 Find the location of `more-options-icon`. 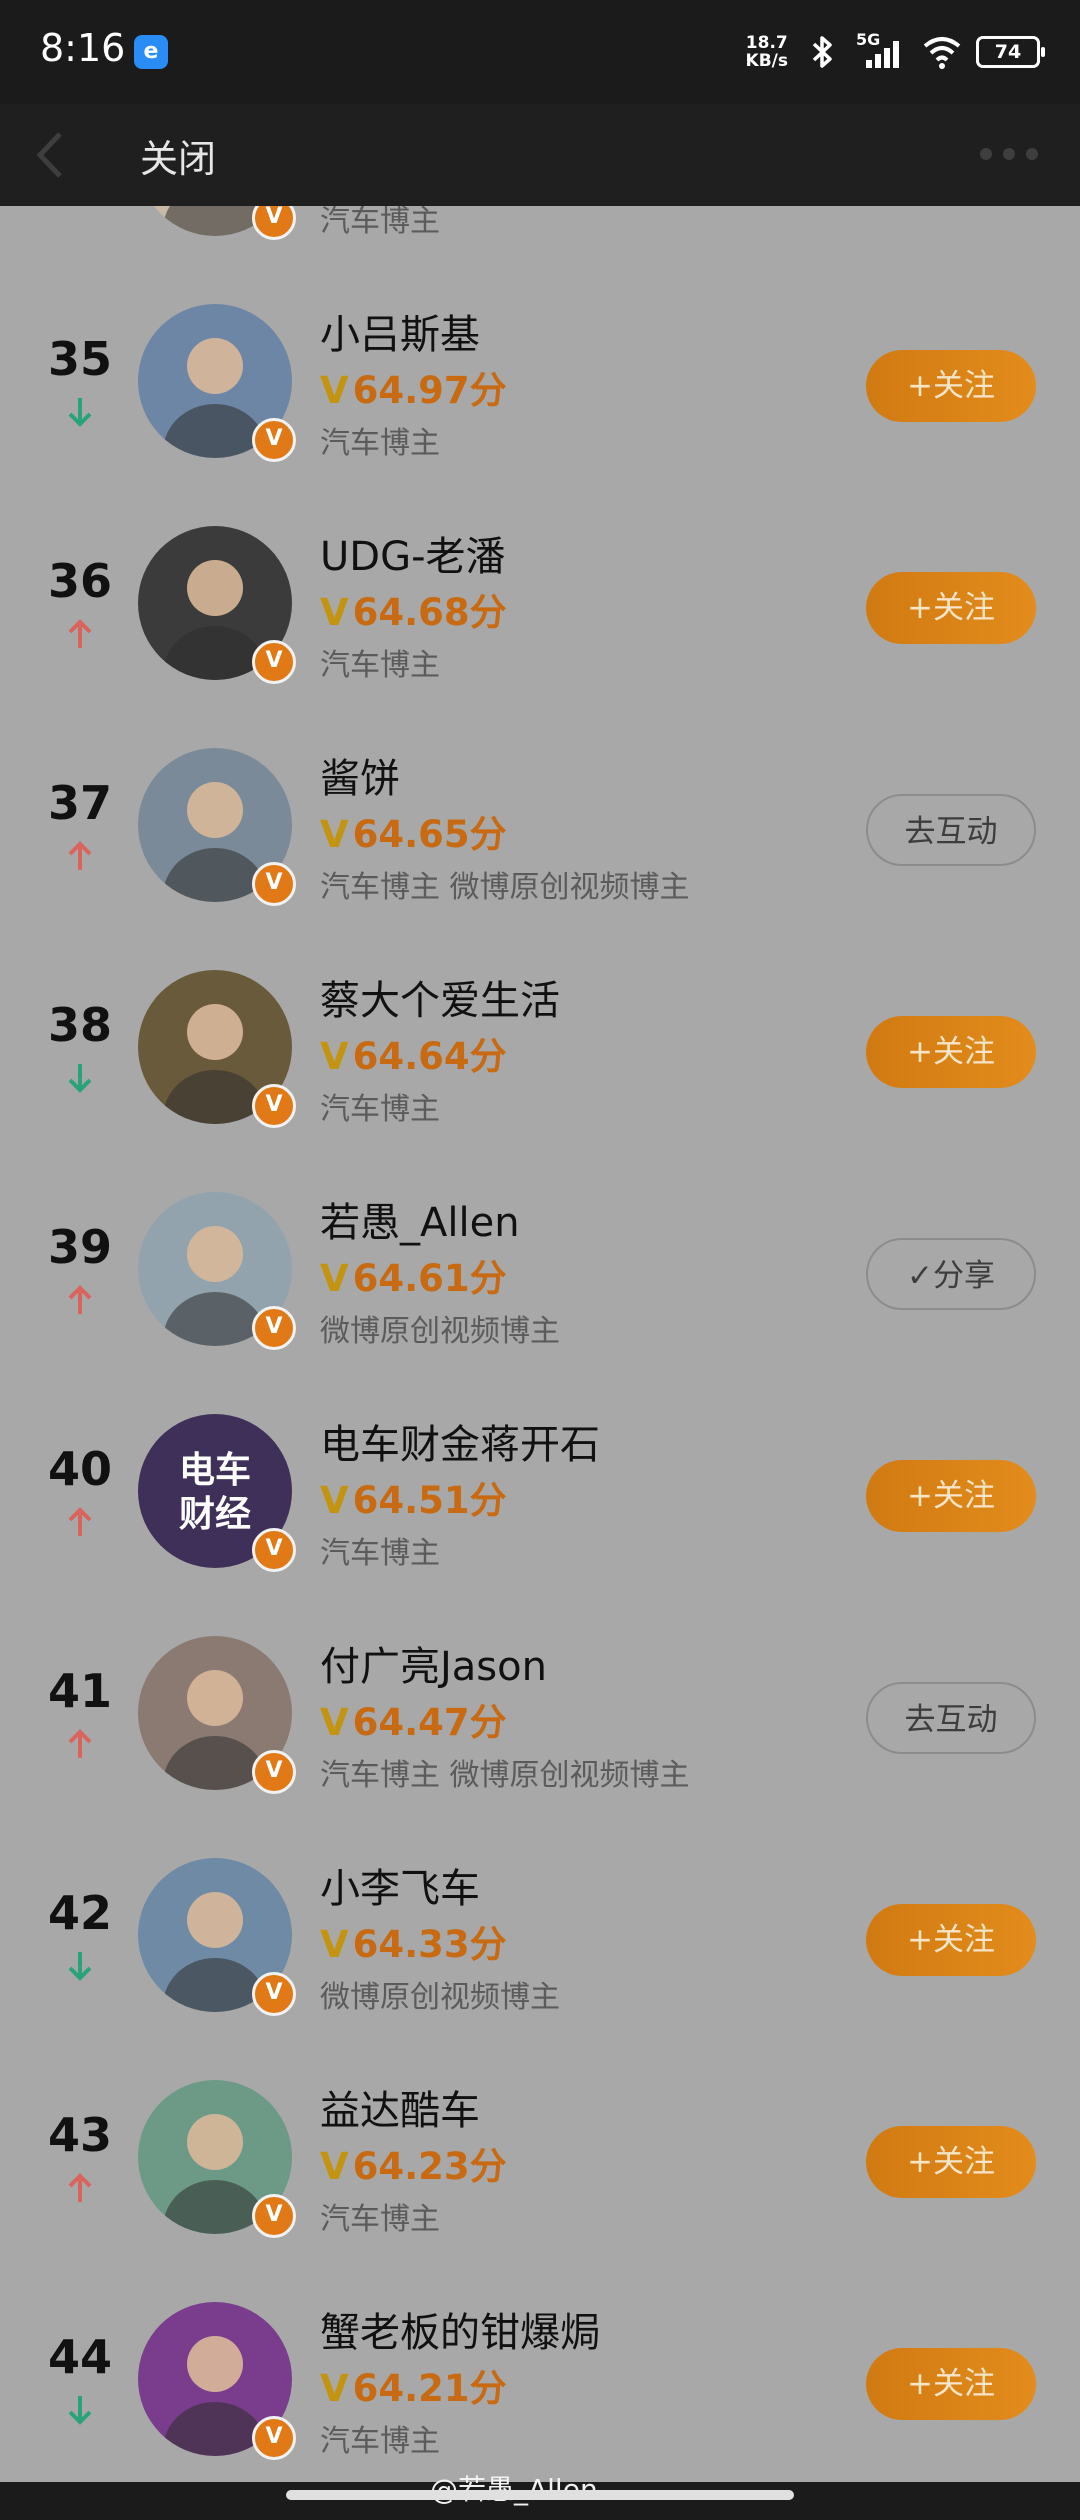

more-options-icon is located at coordinates (1009, 154).